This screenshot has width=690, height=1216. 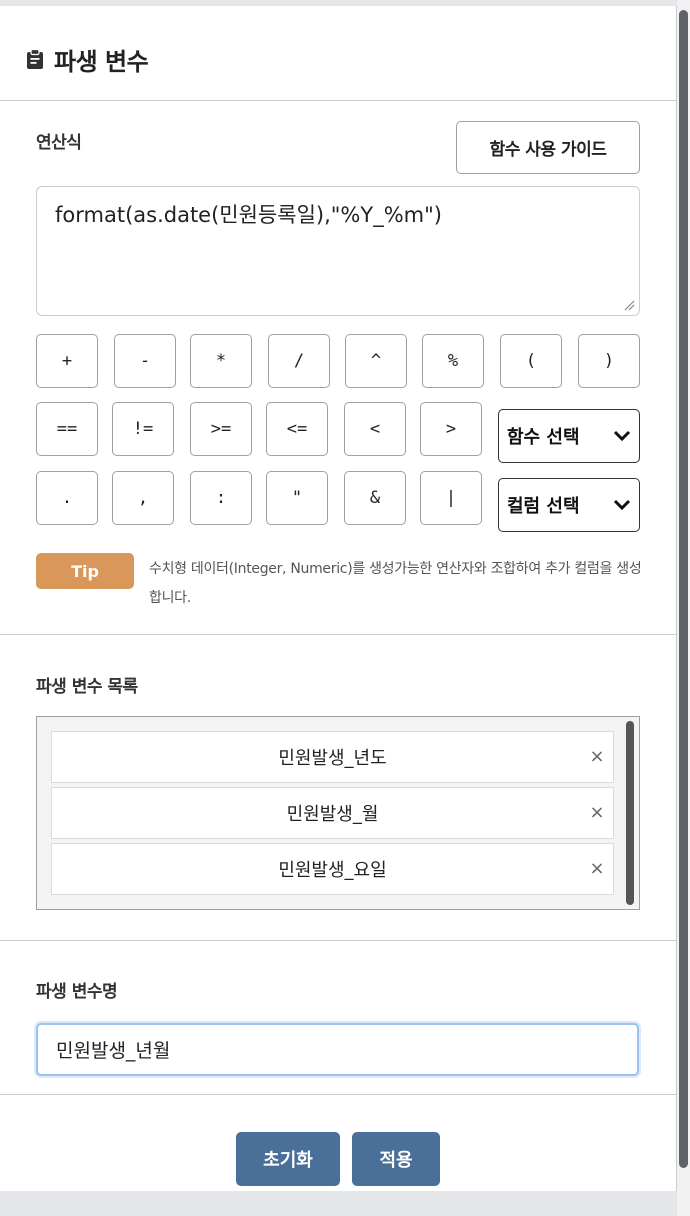 What do you see at coordinates (683, 589) in the screenshot?
I see `page-scrollbar-thumb` at bounding box center [683, 589].